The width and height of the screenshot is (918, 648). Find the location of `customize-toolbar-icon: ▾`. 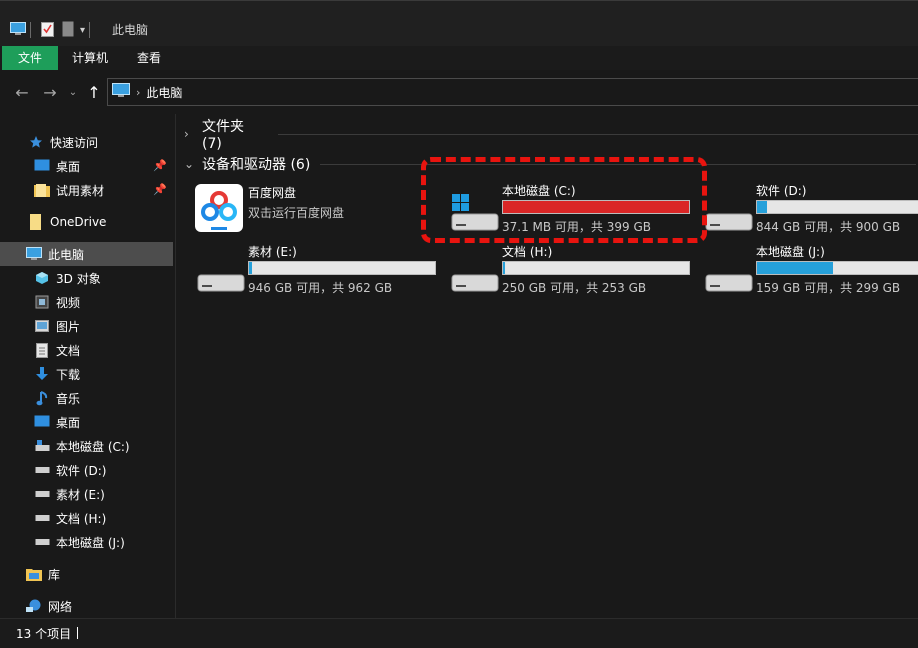

customize-toolbar-icon: ▾ is located at coordinates (82, 30).